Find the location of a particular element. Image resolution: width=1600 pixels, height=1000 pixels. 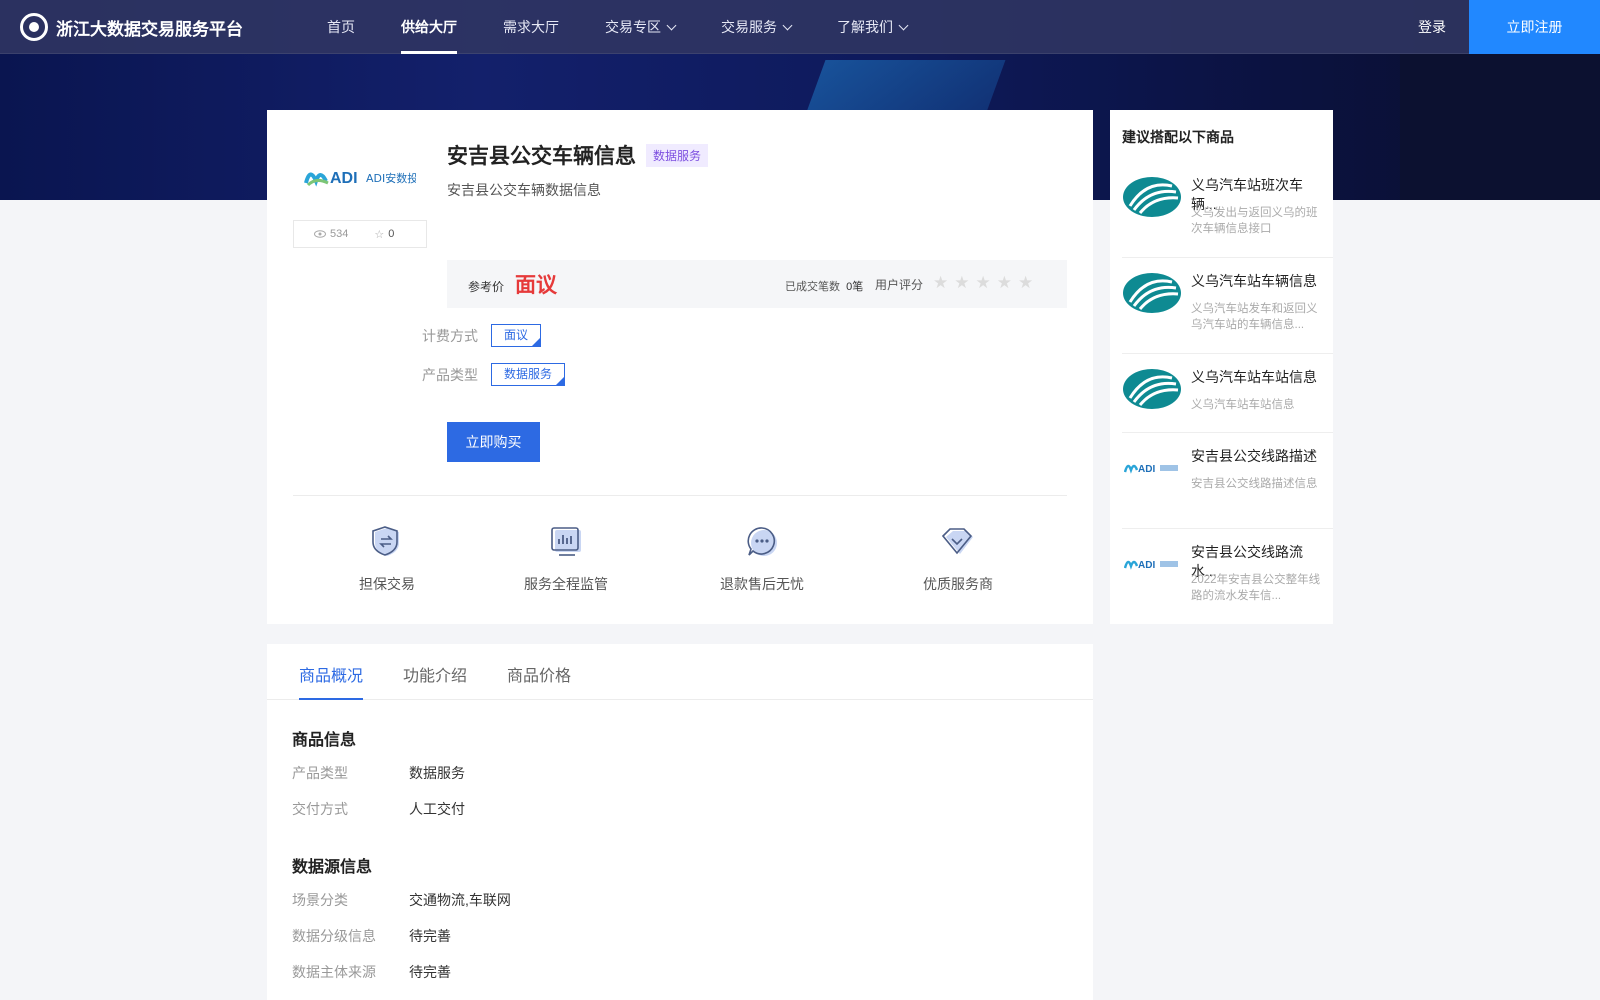

recommended-item-title: 义乌汽车站车站信息 is located at coordinates (1254, 377).